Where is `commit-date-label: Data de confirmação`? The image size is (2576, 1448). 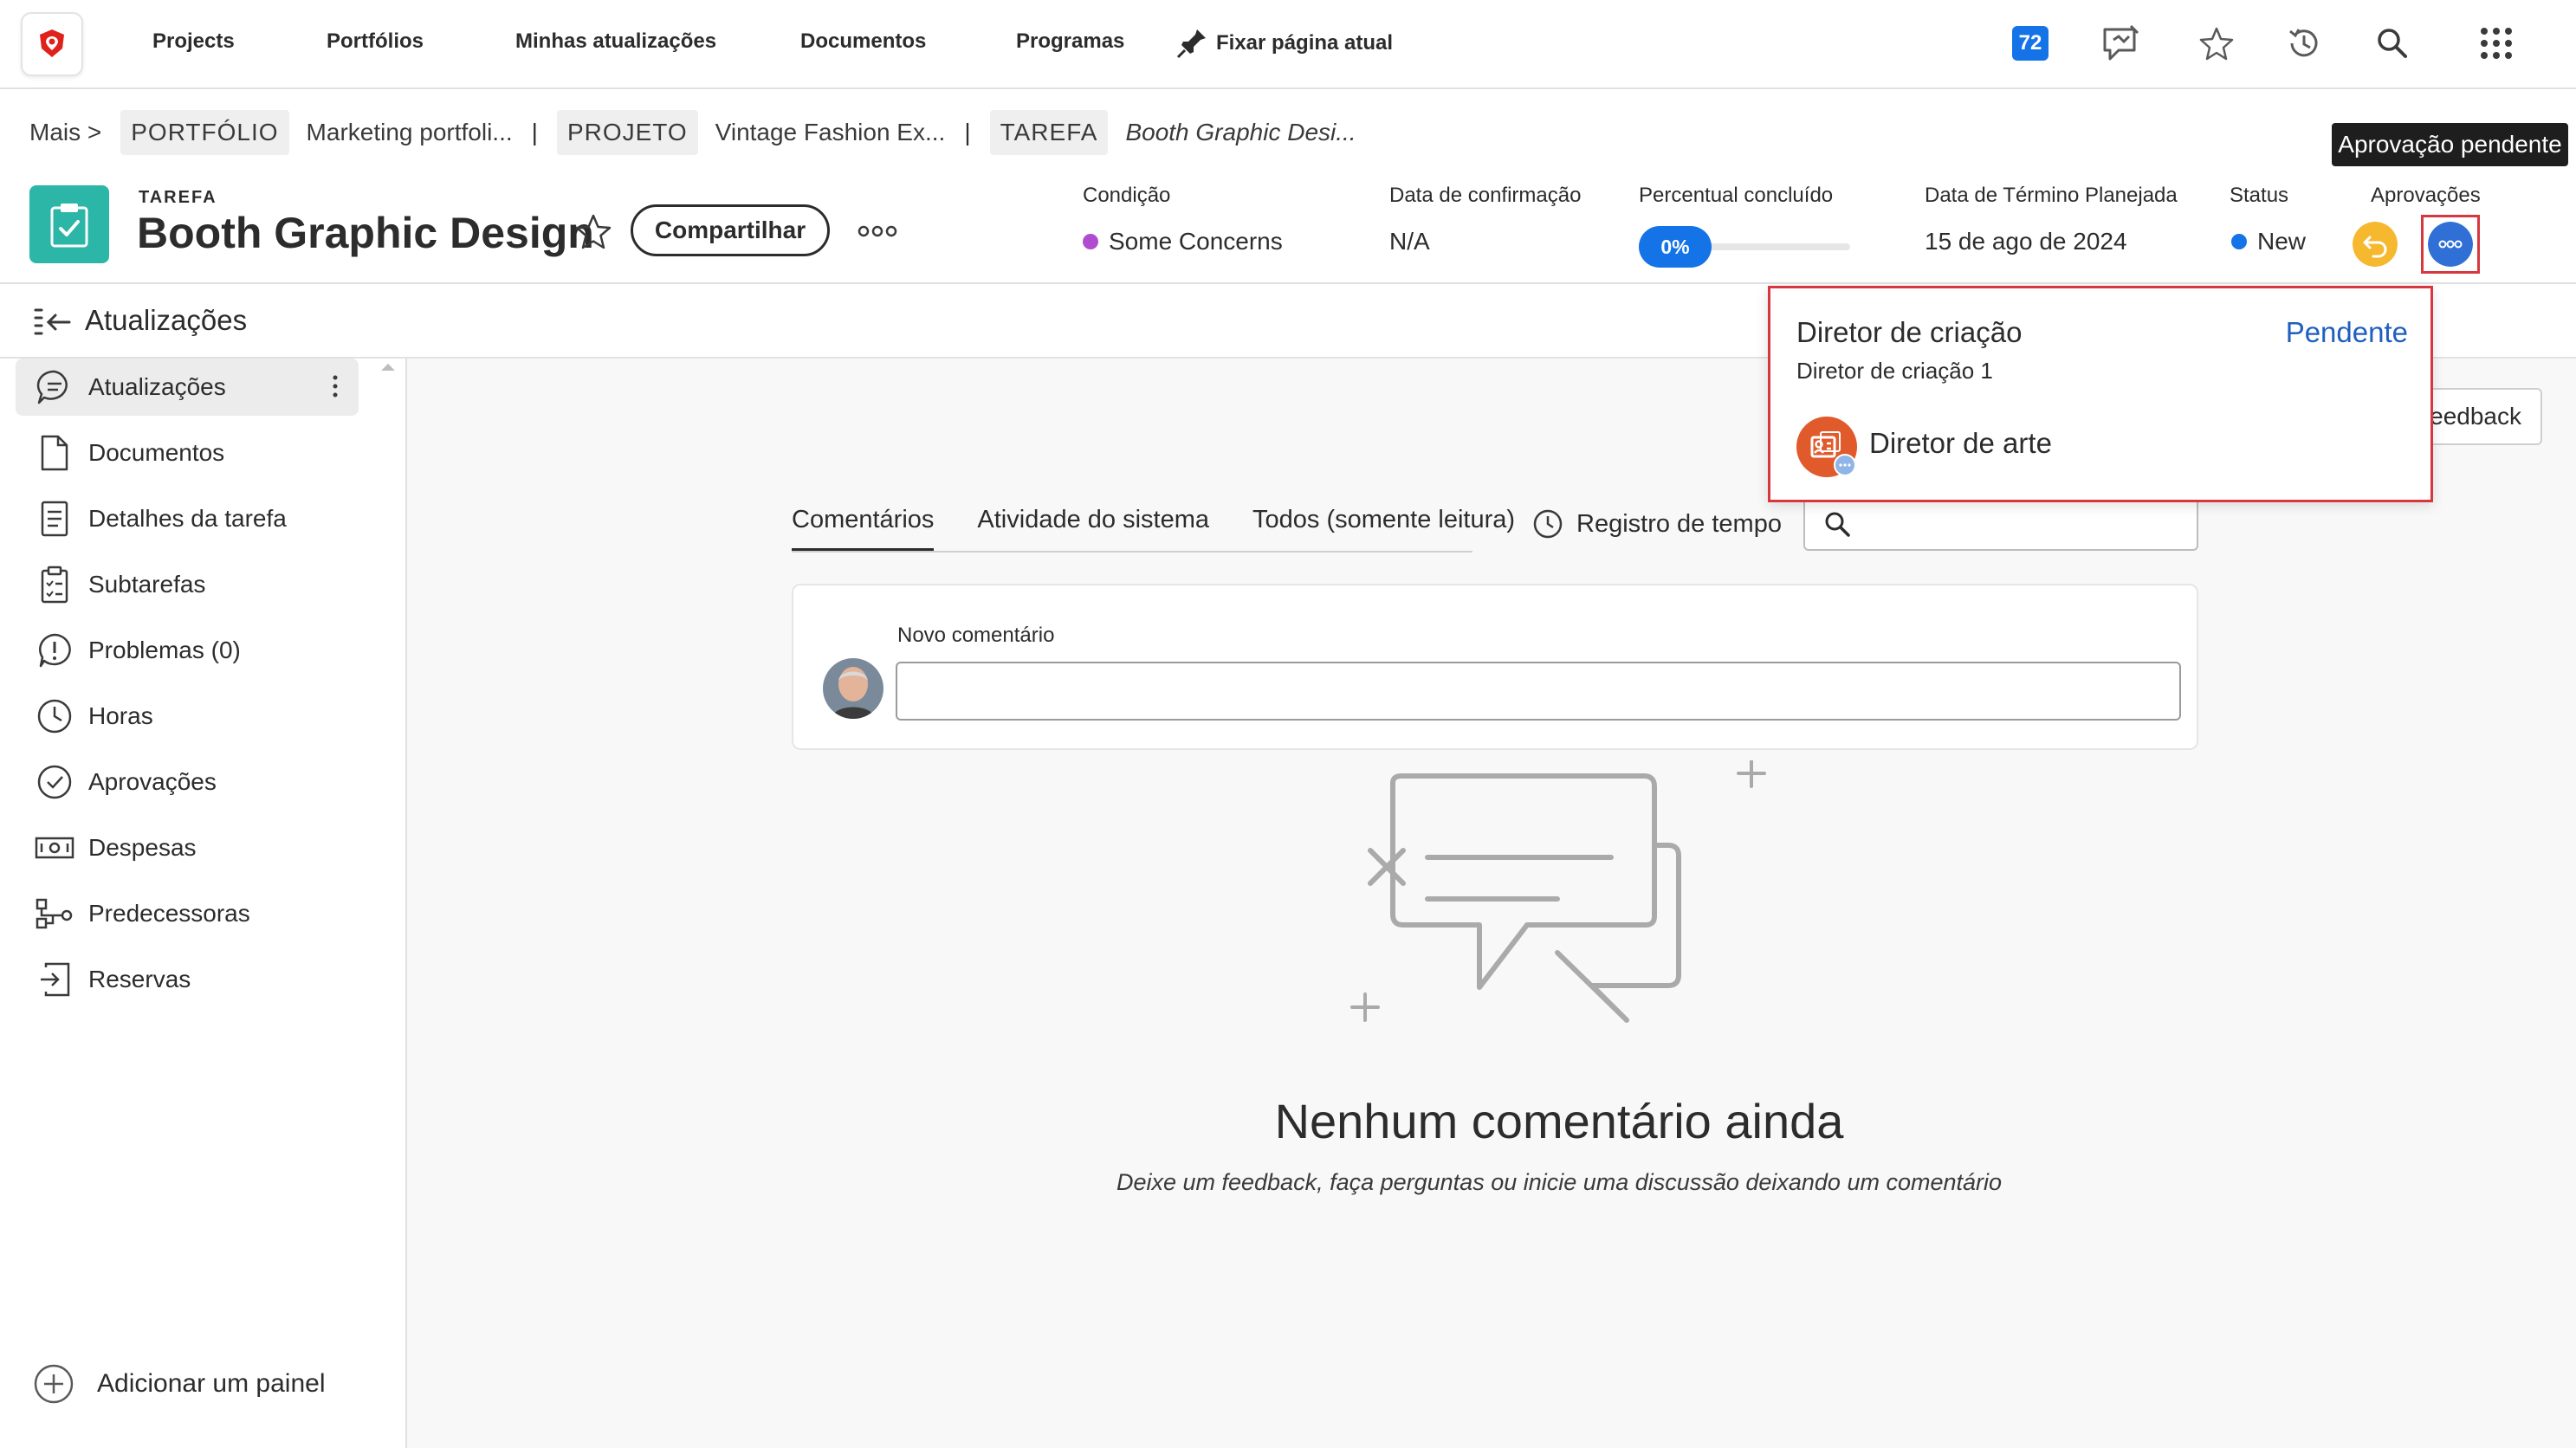 commit-date-label: Data de confirmação is located at coordinates (1485, 195).